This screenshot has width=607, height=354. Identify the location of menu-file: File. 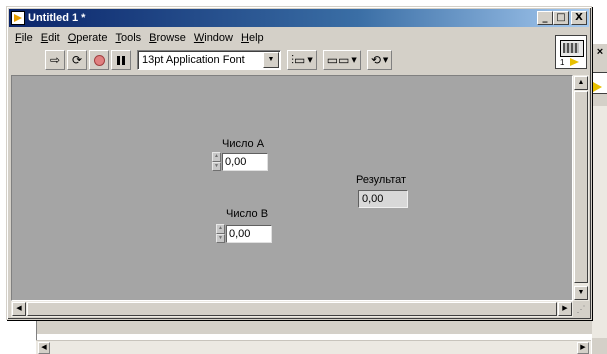
(24, 38).